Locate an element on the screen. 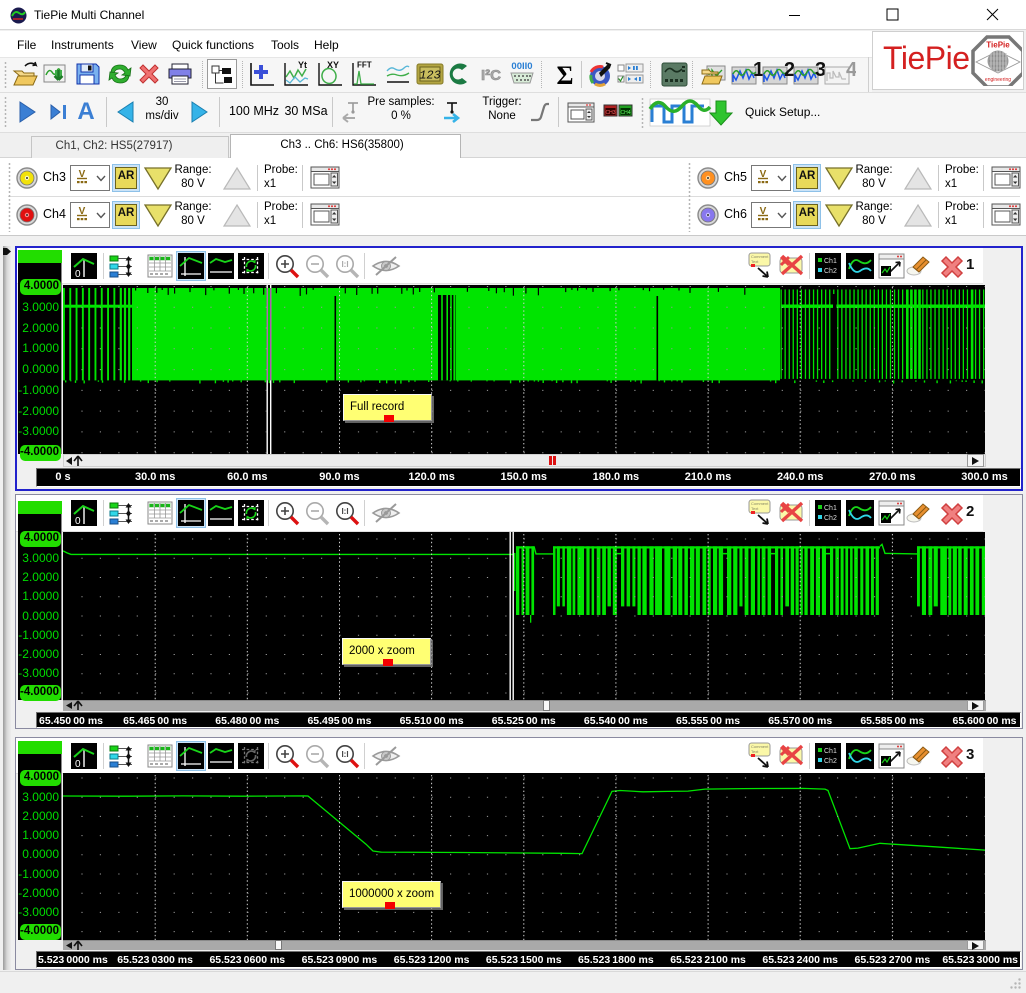 The width and height of the screenshot is (1026, 993). svg-text: 123 is located at coordinates (430, 76).